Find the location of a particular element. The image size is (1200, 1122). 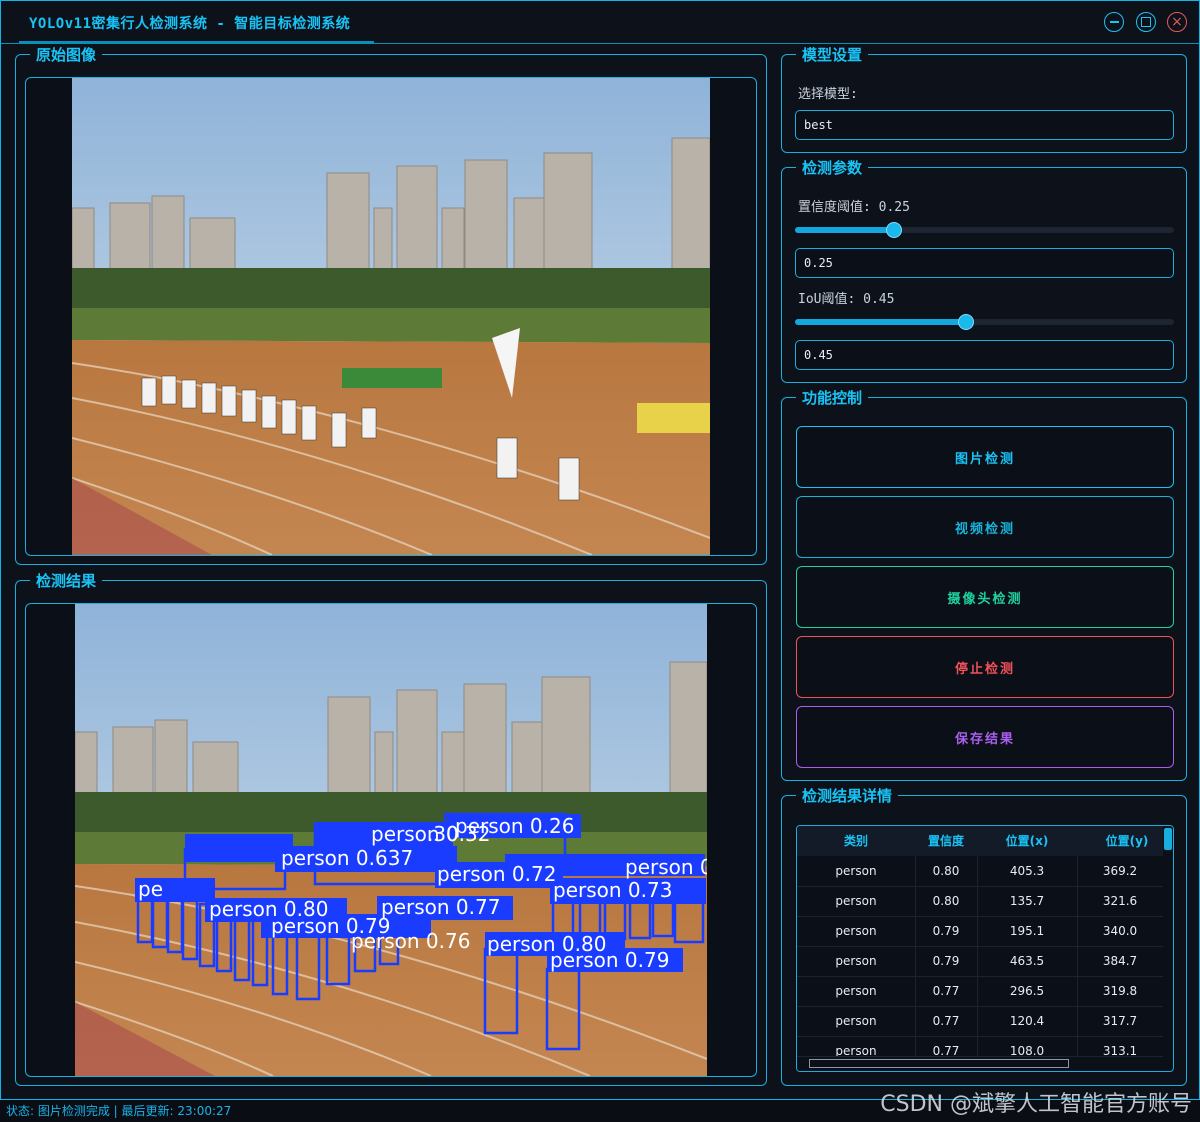

cell-pos-y: 369.2 is located at coordinates (1120, 871).